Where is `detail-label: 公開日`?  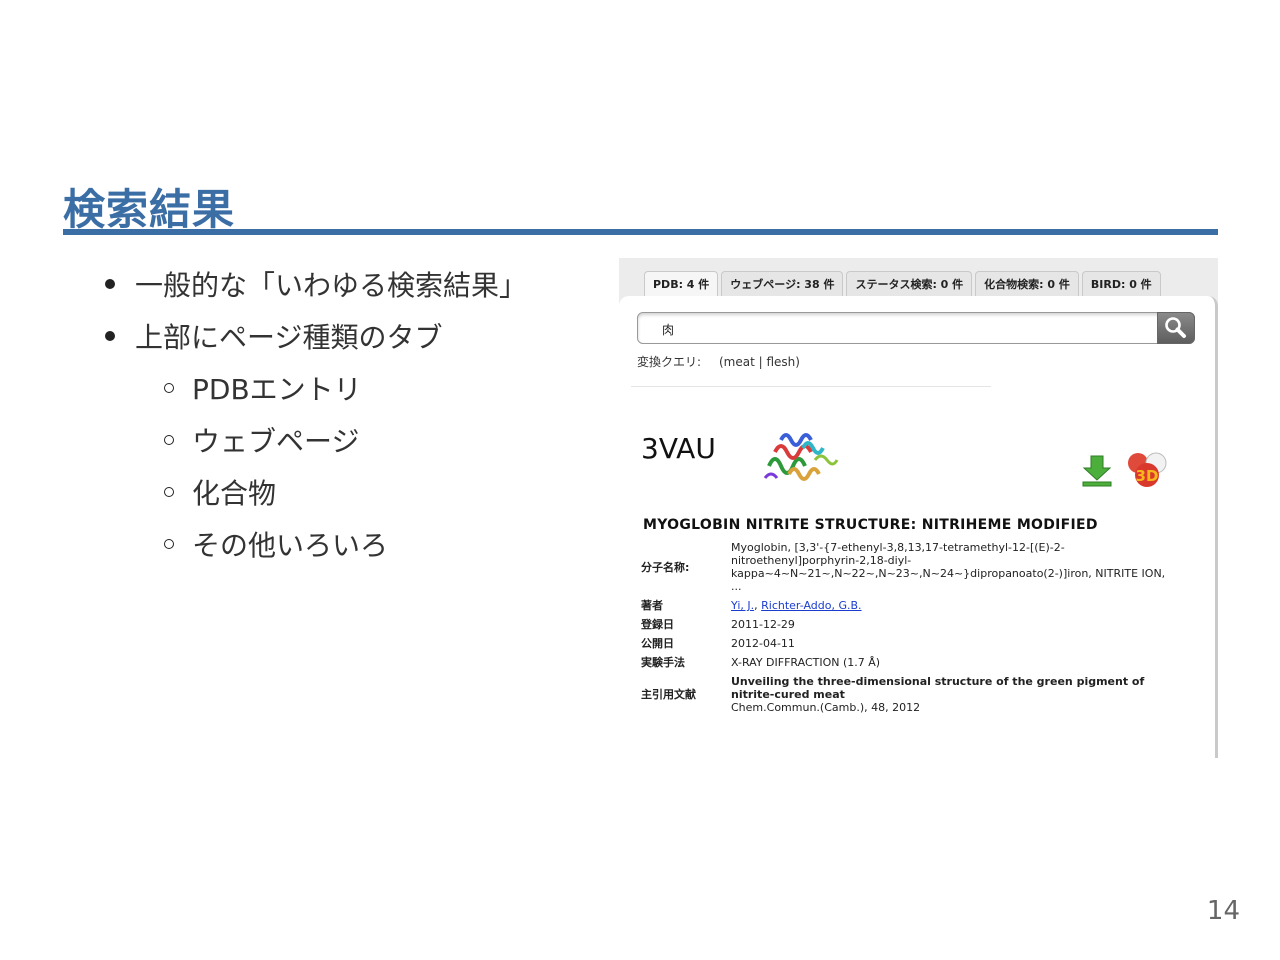
detail-label: 公開日 is located at coordinates (657, 643).